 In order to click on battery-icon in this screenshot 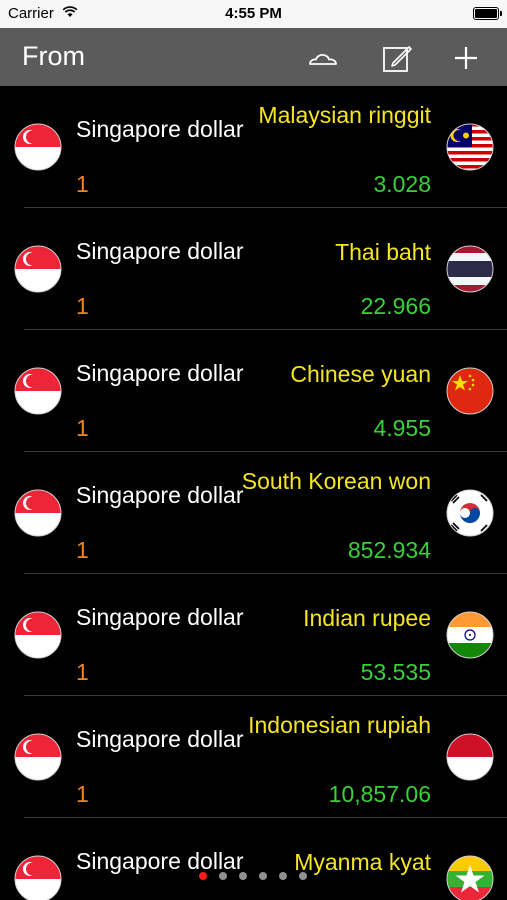, I will do `click(486, 13)`.